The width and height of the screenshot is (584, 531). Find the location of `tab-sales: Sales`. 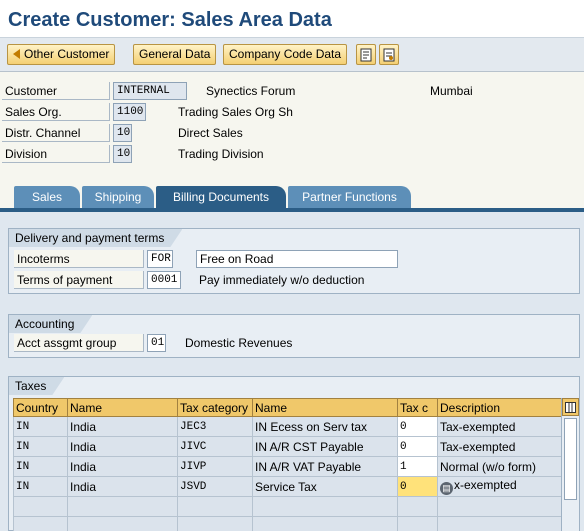

tab-sales: Sales is located at coordinates (47, 197).